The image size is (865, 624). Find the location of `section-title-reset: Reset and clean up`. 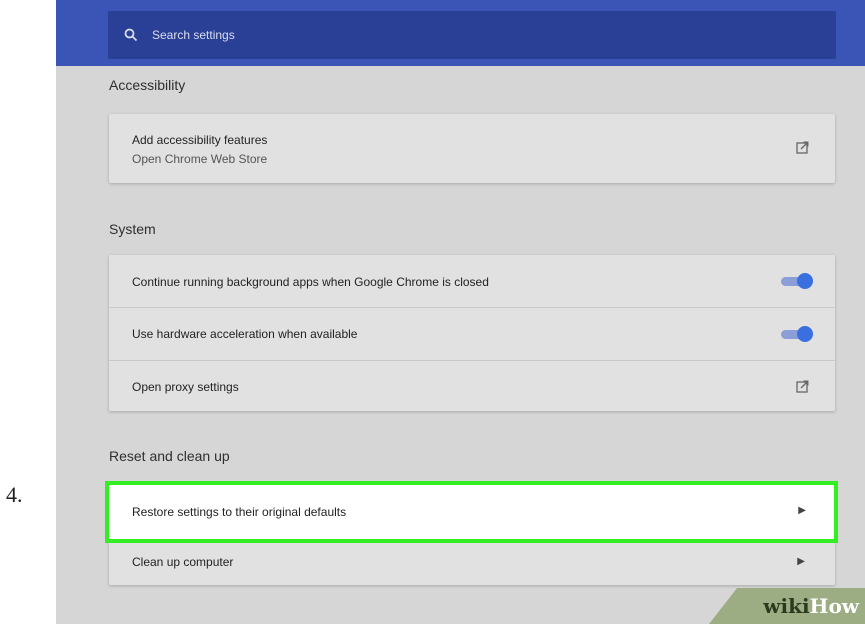

section-title-reset: Reset and clean up is located at coordinates (169, 456).